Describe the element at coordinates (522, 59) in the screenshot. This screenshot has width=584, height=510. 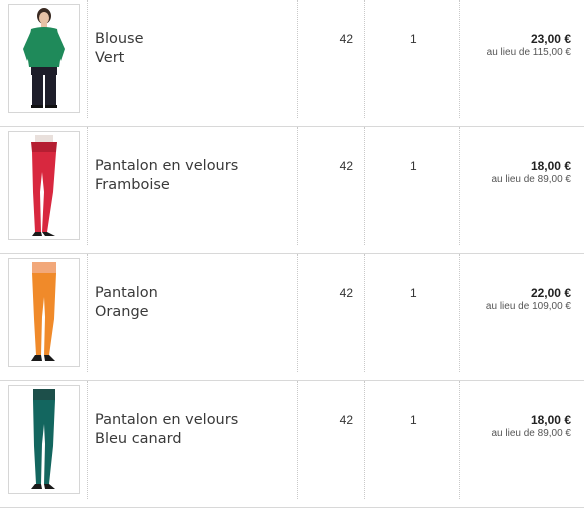
I see `price-cell: 23,00 € au lieu de 115,00 €` at that location.